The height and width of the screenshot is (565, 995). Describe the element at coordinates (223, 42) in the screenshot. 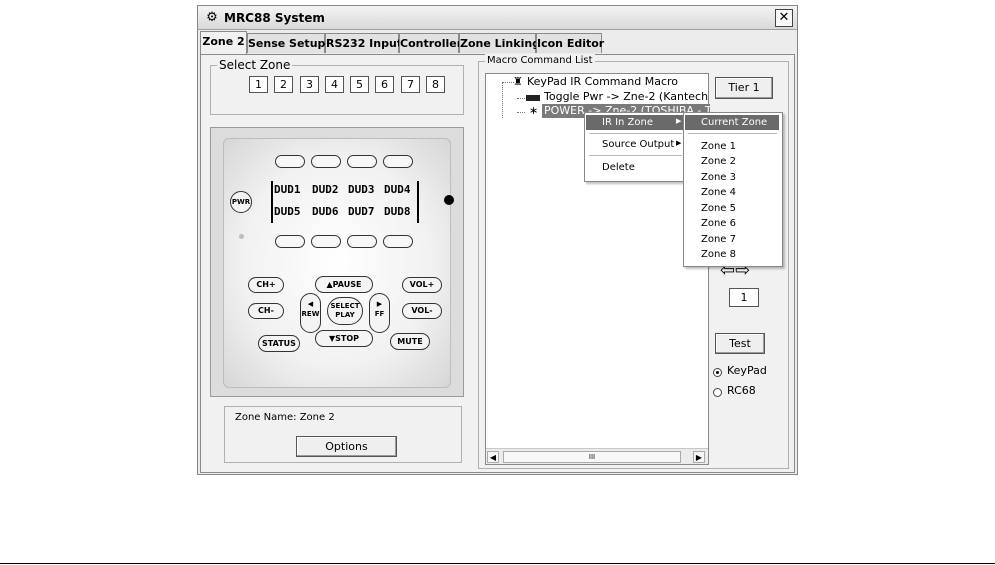

I see `tab-zone-2: Zone 2` at that location.